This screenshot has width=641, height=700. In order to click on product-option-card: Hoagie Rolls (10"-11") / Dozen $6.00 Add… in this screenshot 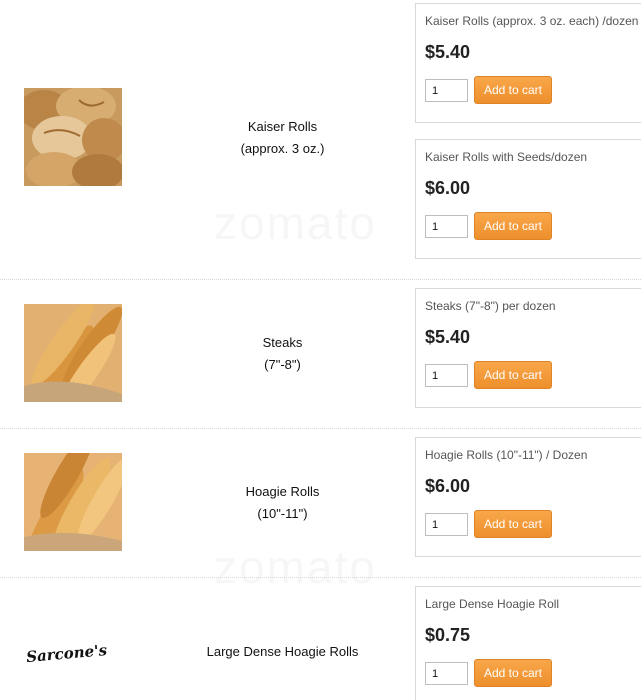, I will do `click(528, 497)`.